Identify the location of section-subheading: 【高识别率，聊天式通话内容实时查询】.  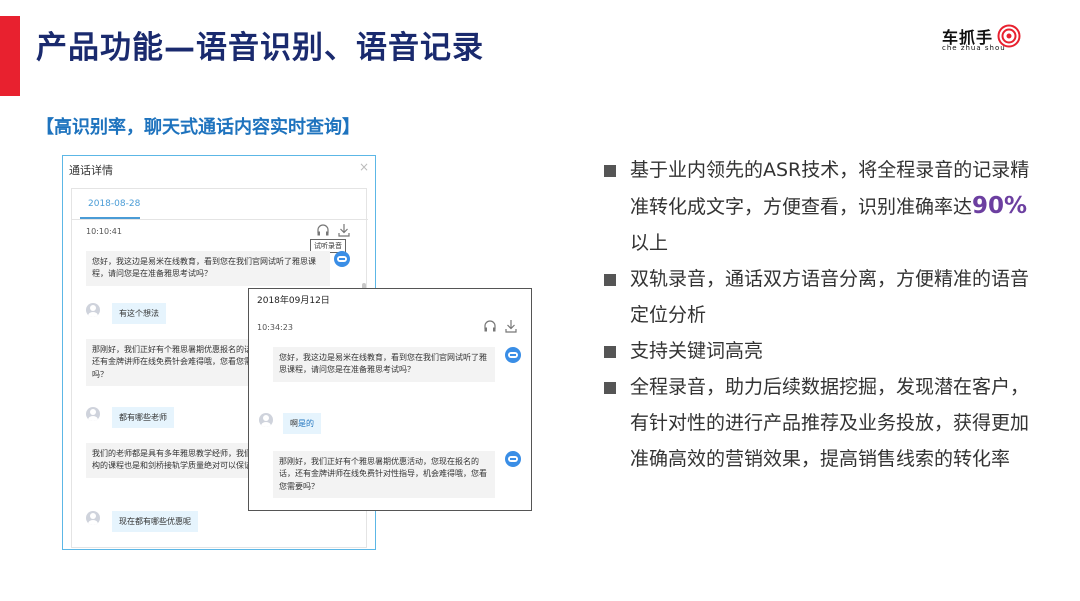
(198, 127).